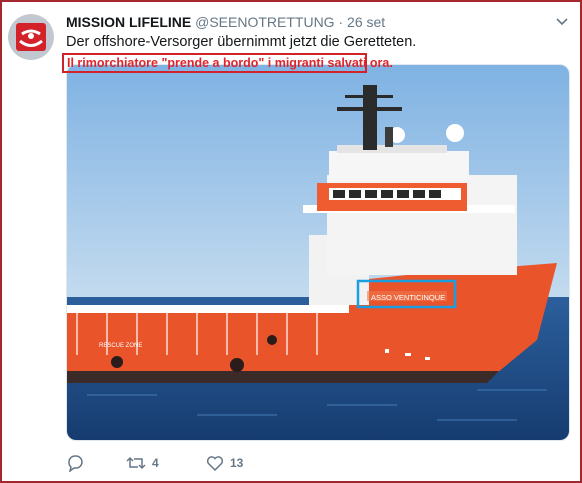 The image size is (582, 483). I want to click on retweet-button: 4, so click(166, 463).